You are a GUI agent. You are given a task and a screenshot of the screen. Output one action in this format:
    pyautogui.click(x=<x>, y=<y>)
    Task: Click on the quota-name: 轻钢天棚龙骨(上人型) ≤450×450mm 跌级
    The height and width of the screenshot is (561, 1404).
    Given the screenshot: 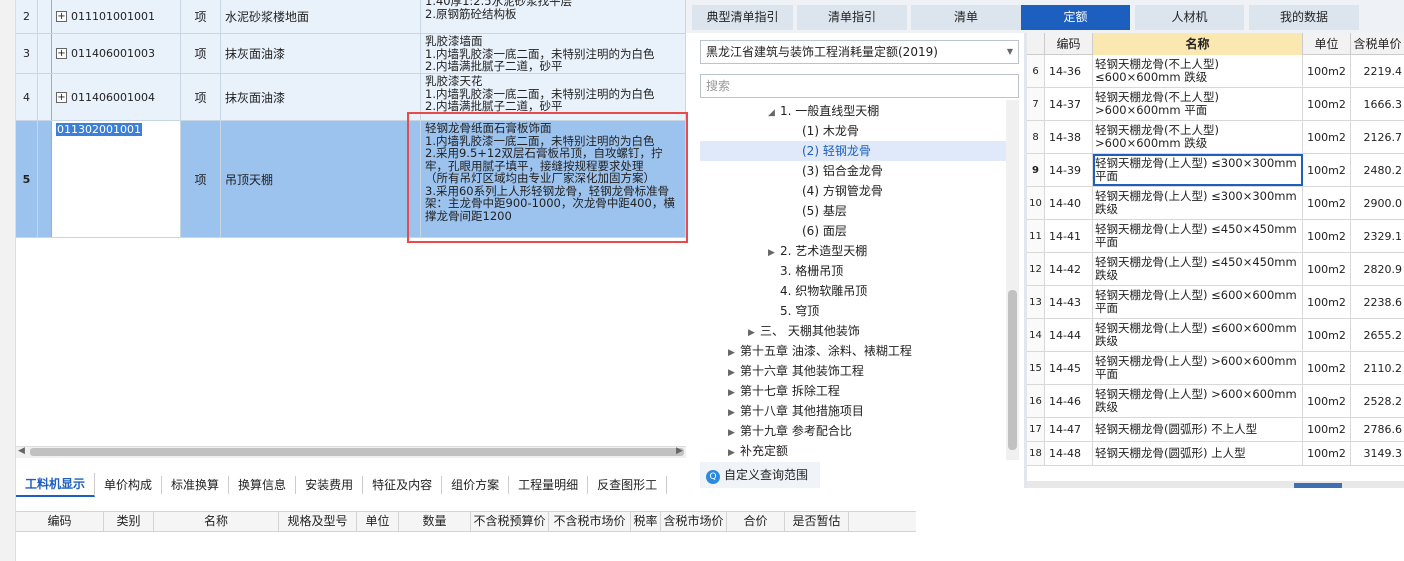 What is the action you would take?
    pyautogui.click(x=1198, y=269)
    